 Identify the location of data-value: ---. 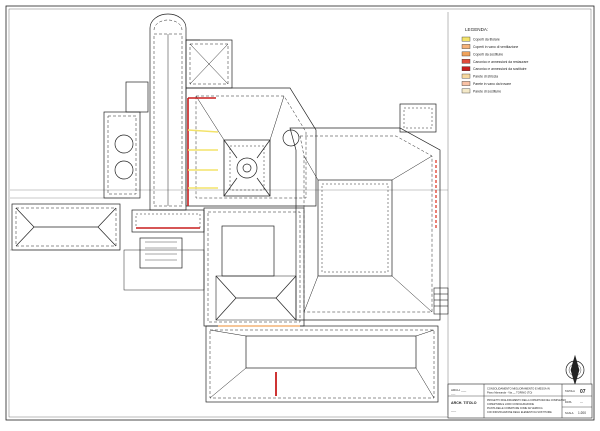
(581, 402).